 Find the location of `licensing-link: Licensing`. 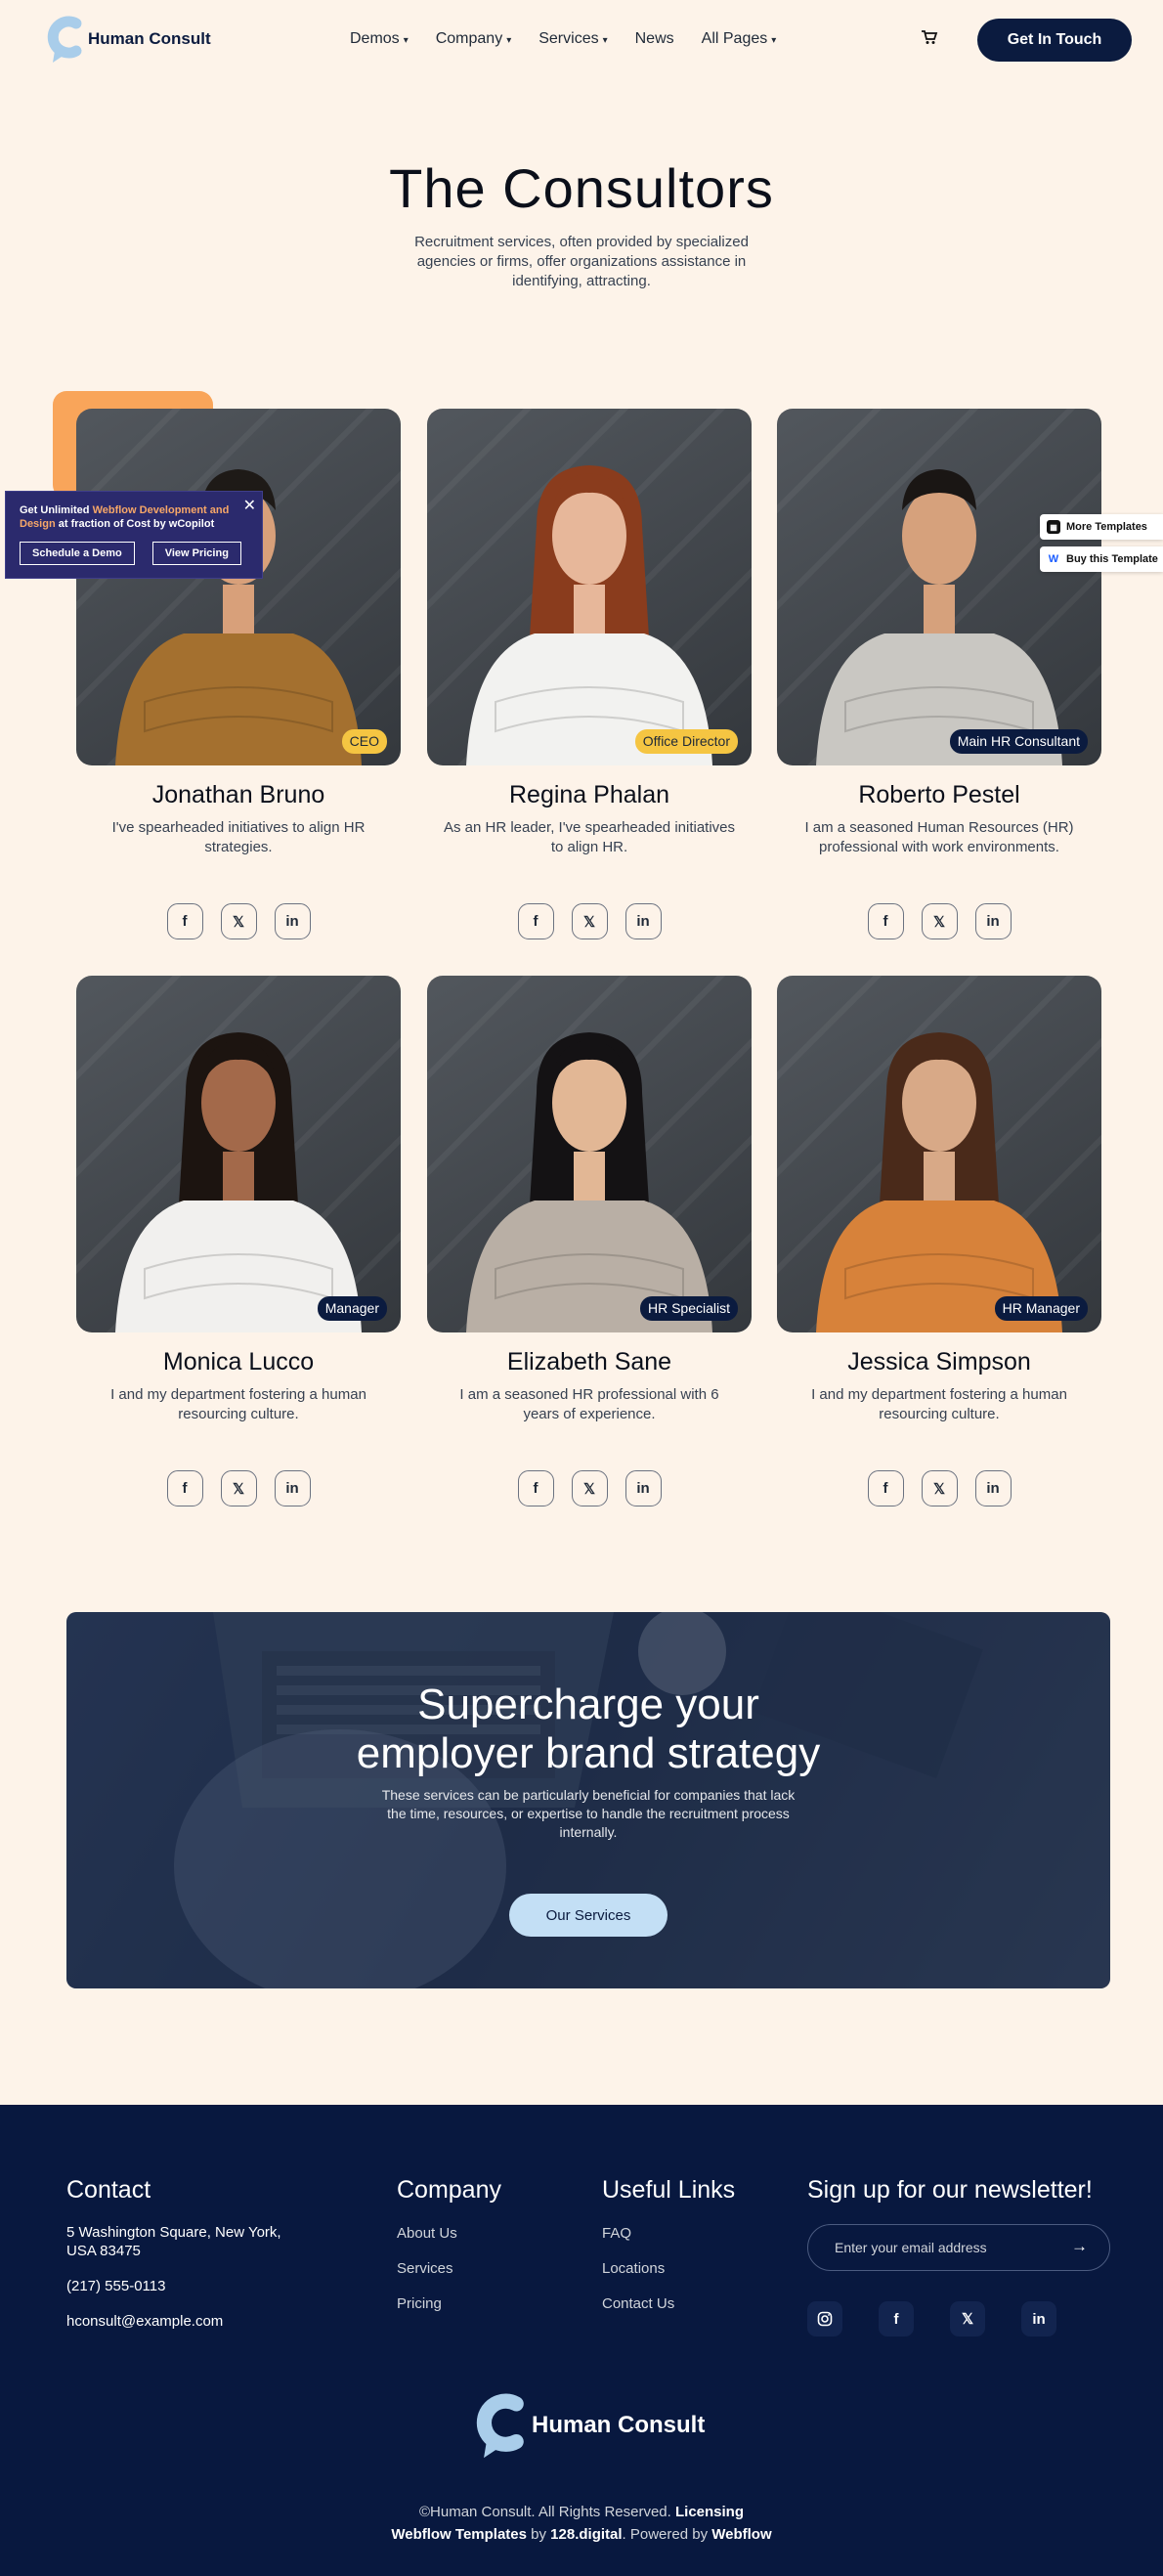

licensing-link: Licensing is located at coordinates (709, 2512).